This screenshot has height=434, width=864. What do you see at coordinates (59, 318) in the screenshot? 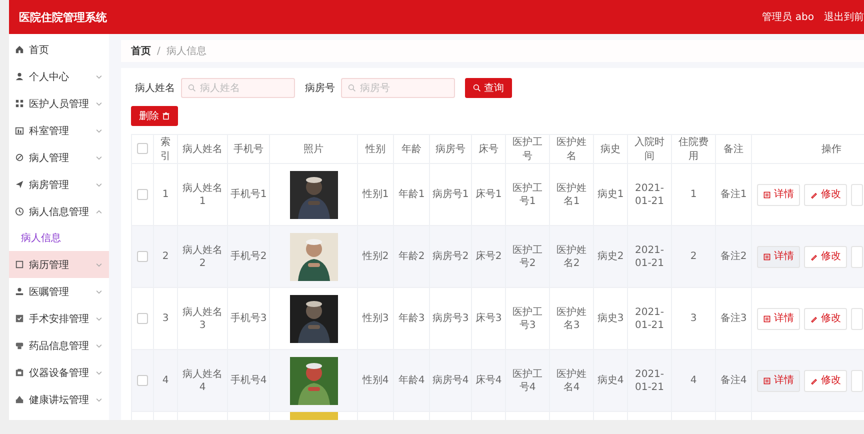
I see `sidebar-item: 手术安排管理` at bounding box center [59, 318].